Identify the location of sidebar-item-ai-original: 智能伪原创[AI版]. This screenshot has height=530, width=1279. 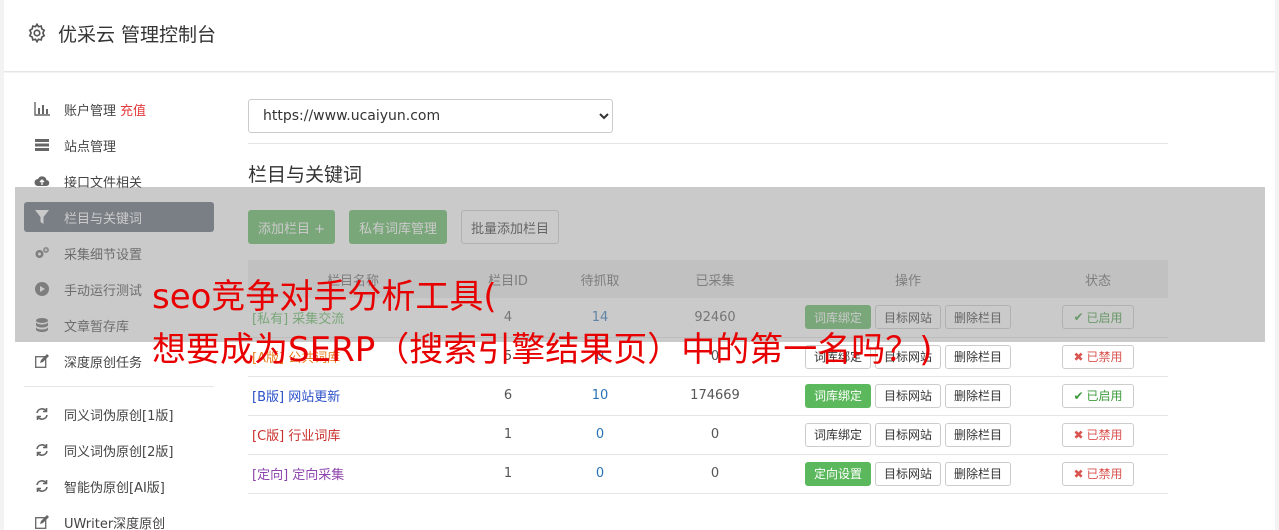
(119, 486).